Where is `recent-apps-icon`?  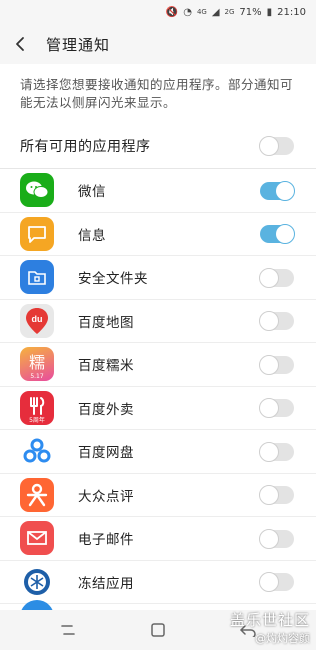
recent-apps-icon is located at coordinates (68, 630).